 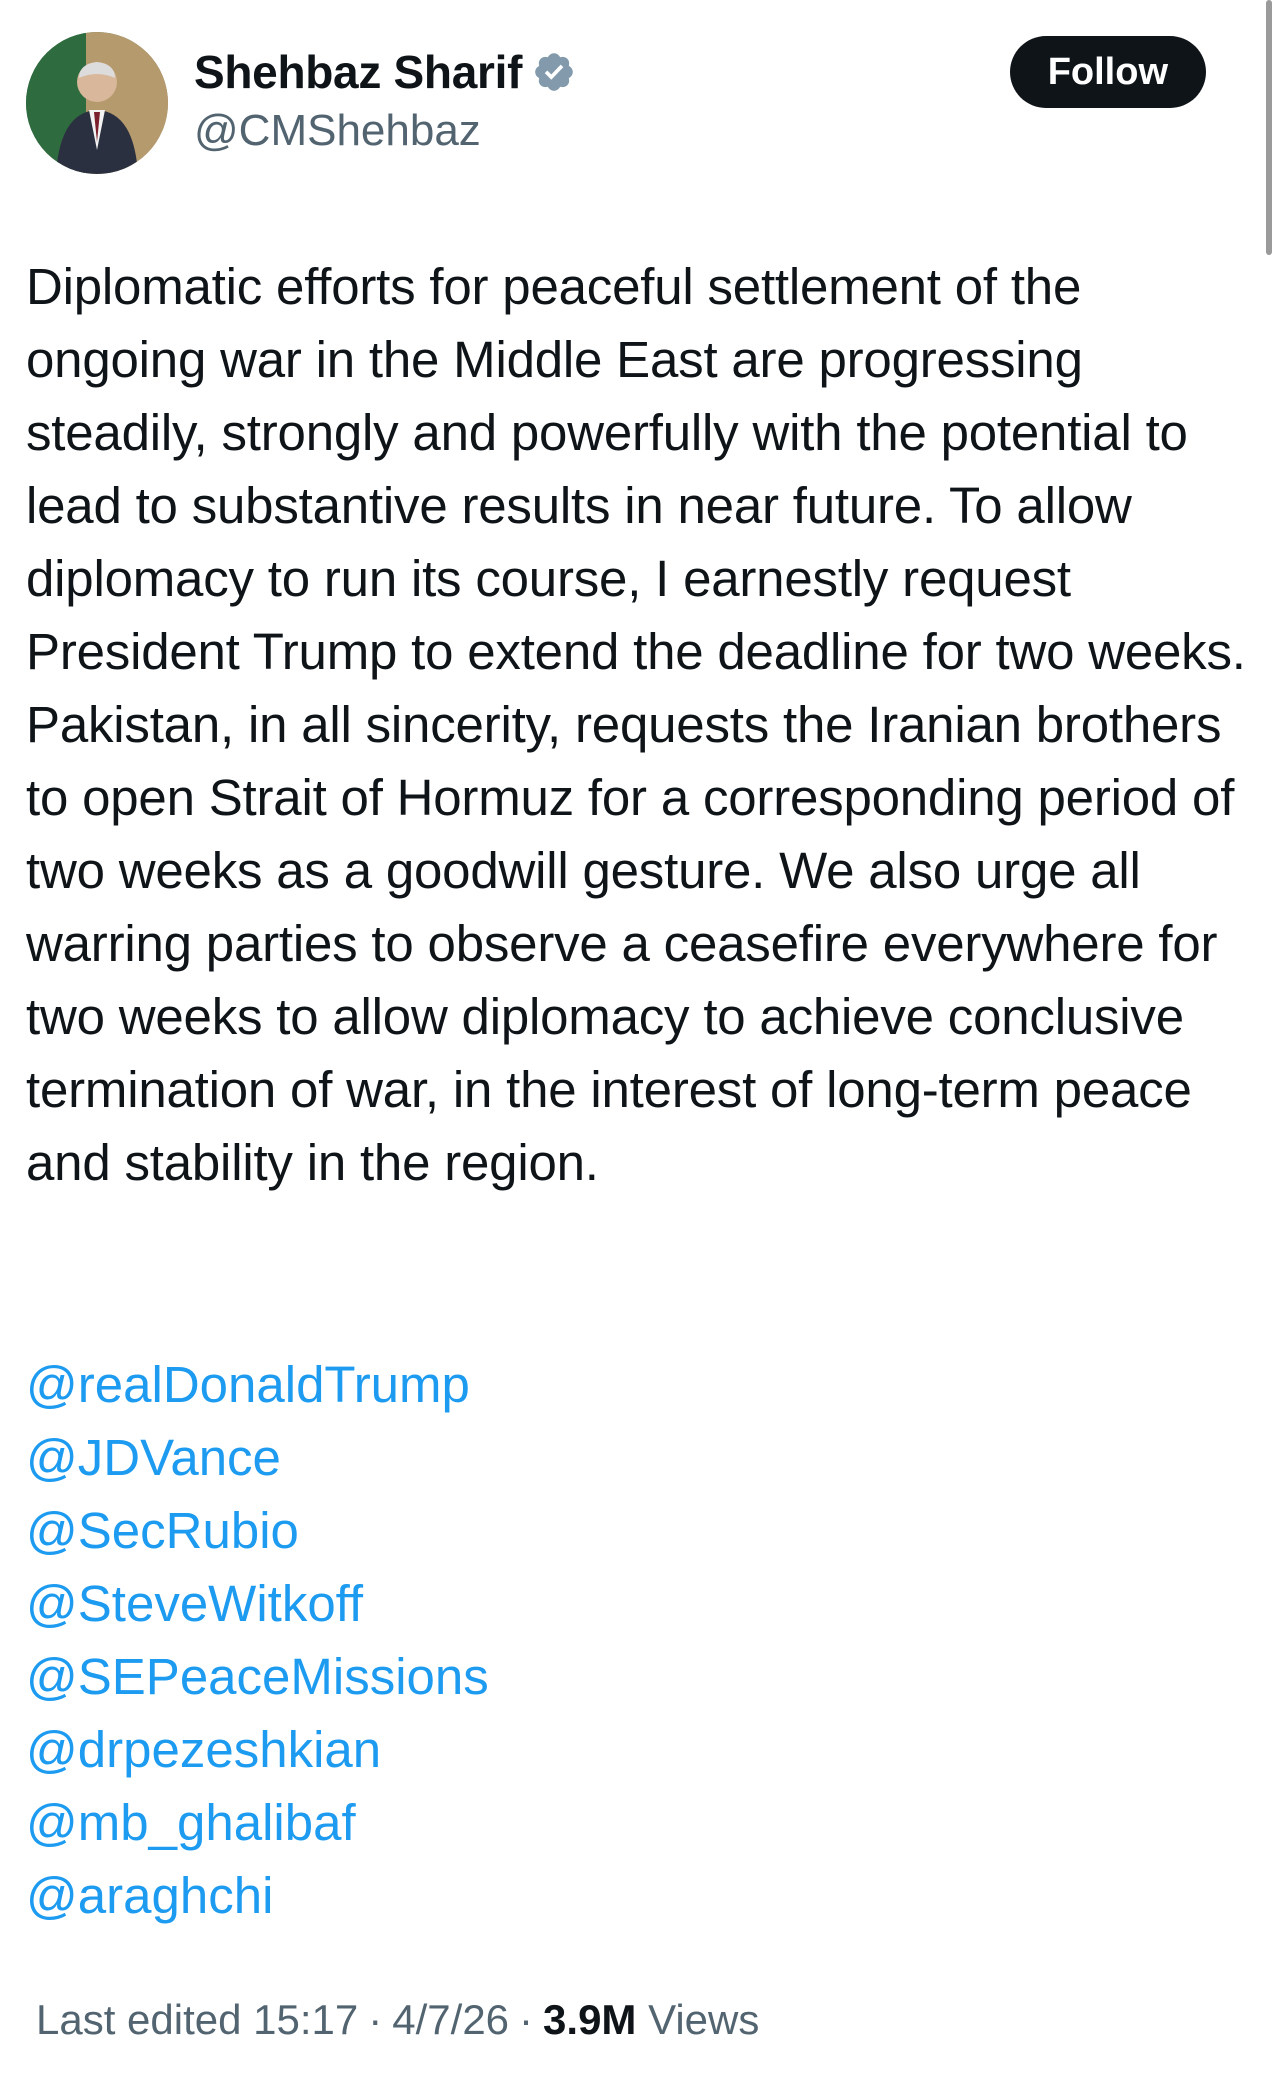 What do you see at coordinates (1107, 72) in the screenshot?
I see `follow-button: Follow` at bounding box center [1107, 72].